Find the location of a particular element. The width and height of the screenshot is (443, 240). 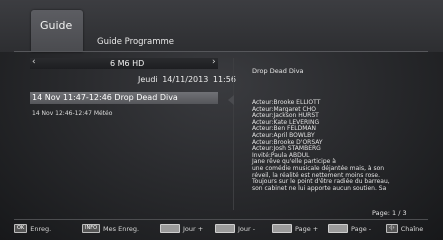

record-hint: OK Enreg. is located at coordinates (32, 228).